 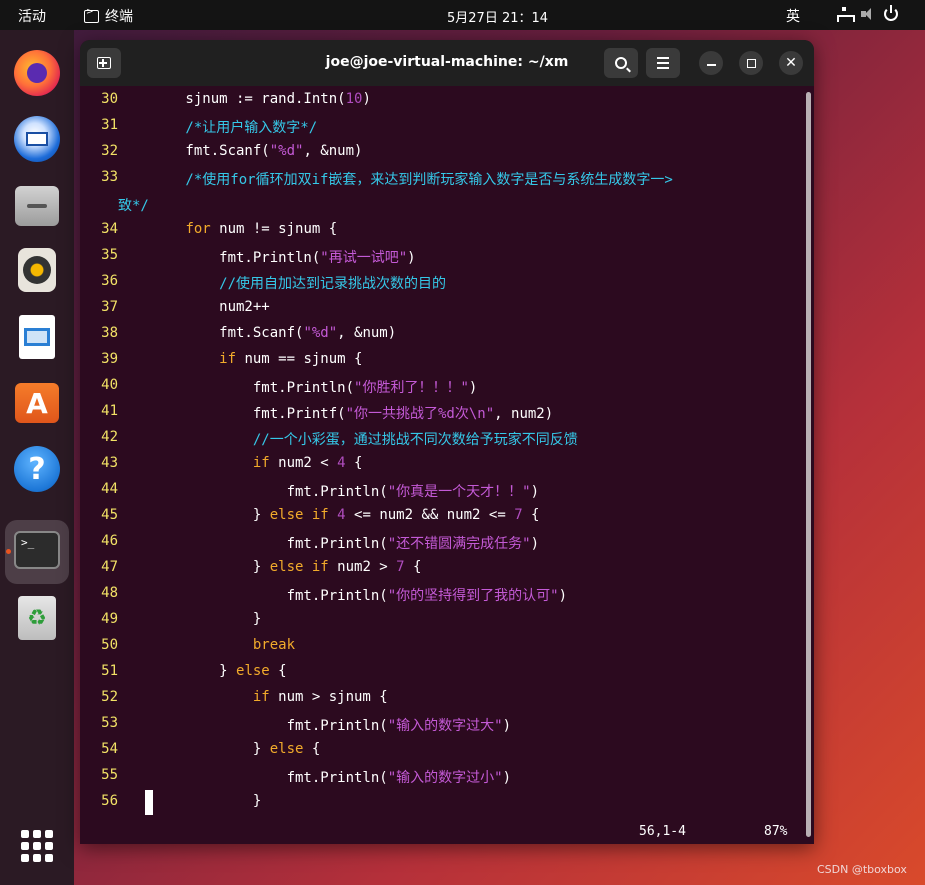 What do you see at coordinates (109, 411) in the screenshot?
I see `line-number: 41` at bounding box center [109, 411].